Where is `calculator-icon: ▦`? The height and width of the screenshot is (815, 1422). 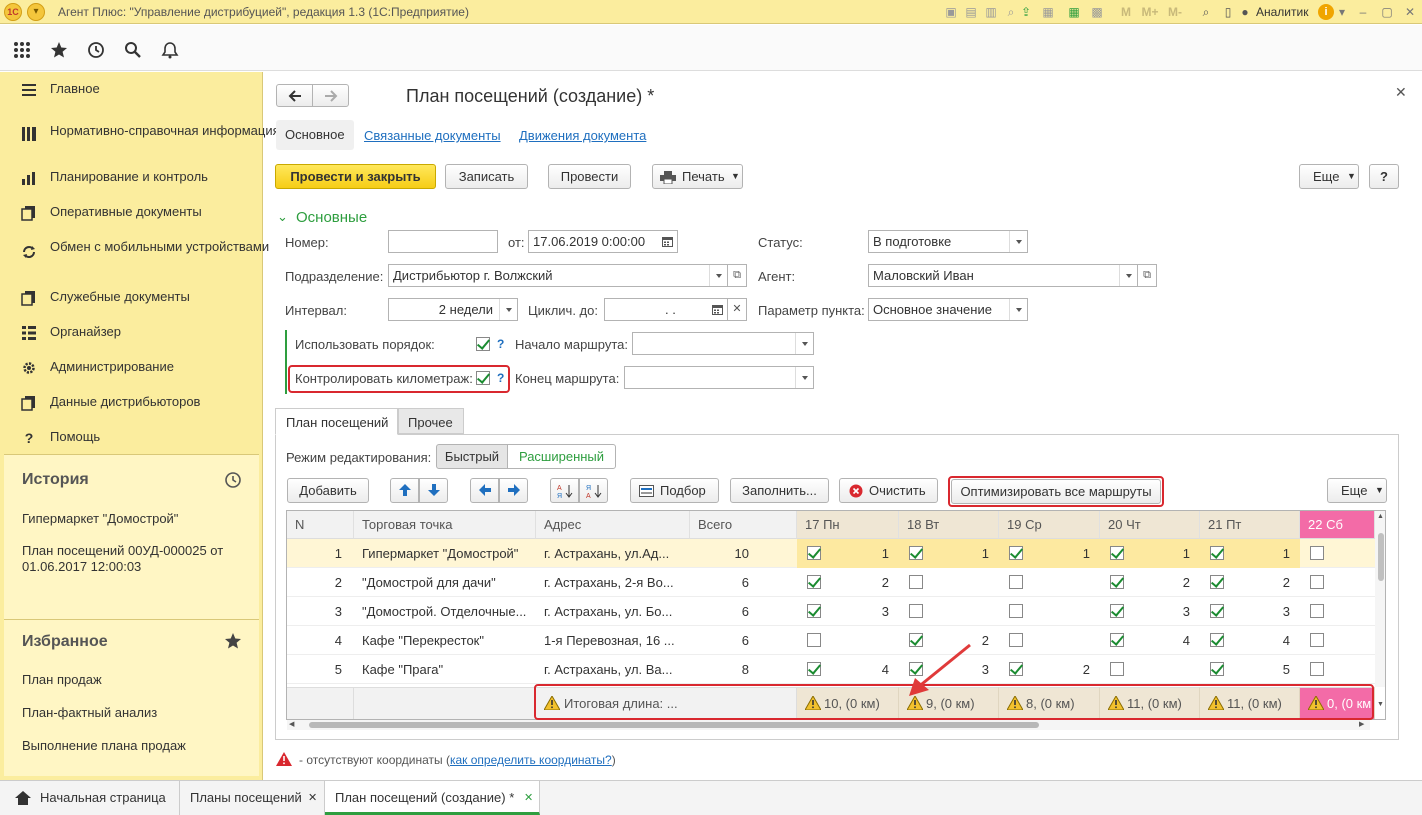
calculator-icon: ▦ is located at coordinates (1074, 12).